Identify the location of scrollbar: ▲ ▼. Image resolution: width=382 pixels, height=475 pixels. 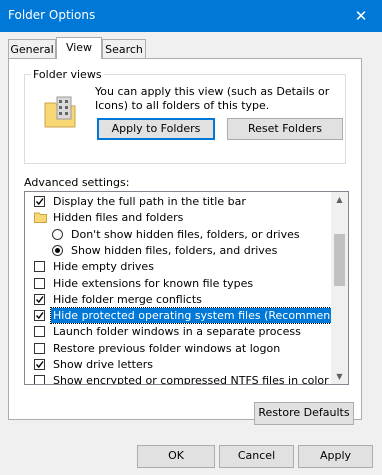
(339, 288).